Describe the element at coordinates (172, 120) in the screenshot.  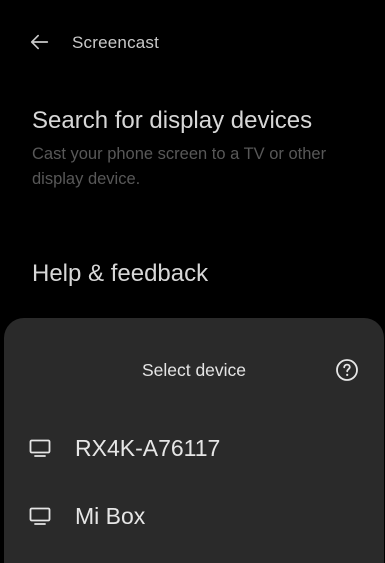
I see `setting-title: Search for display devices` at that location.